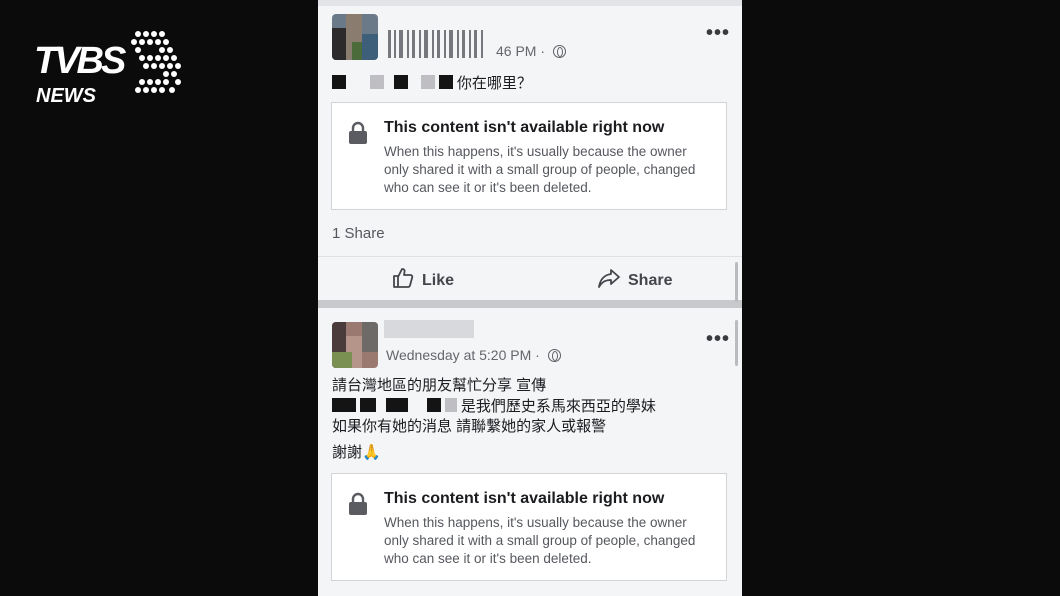  I want to click on like-icon, so click(403, 278).